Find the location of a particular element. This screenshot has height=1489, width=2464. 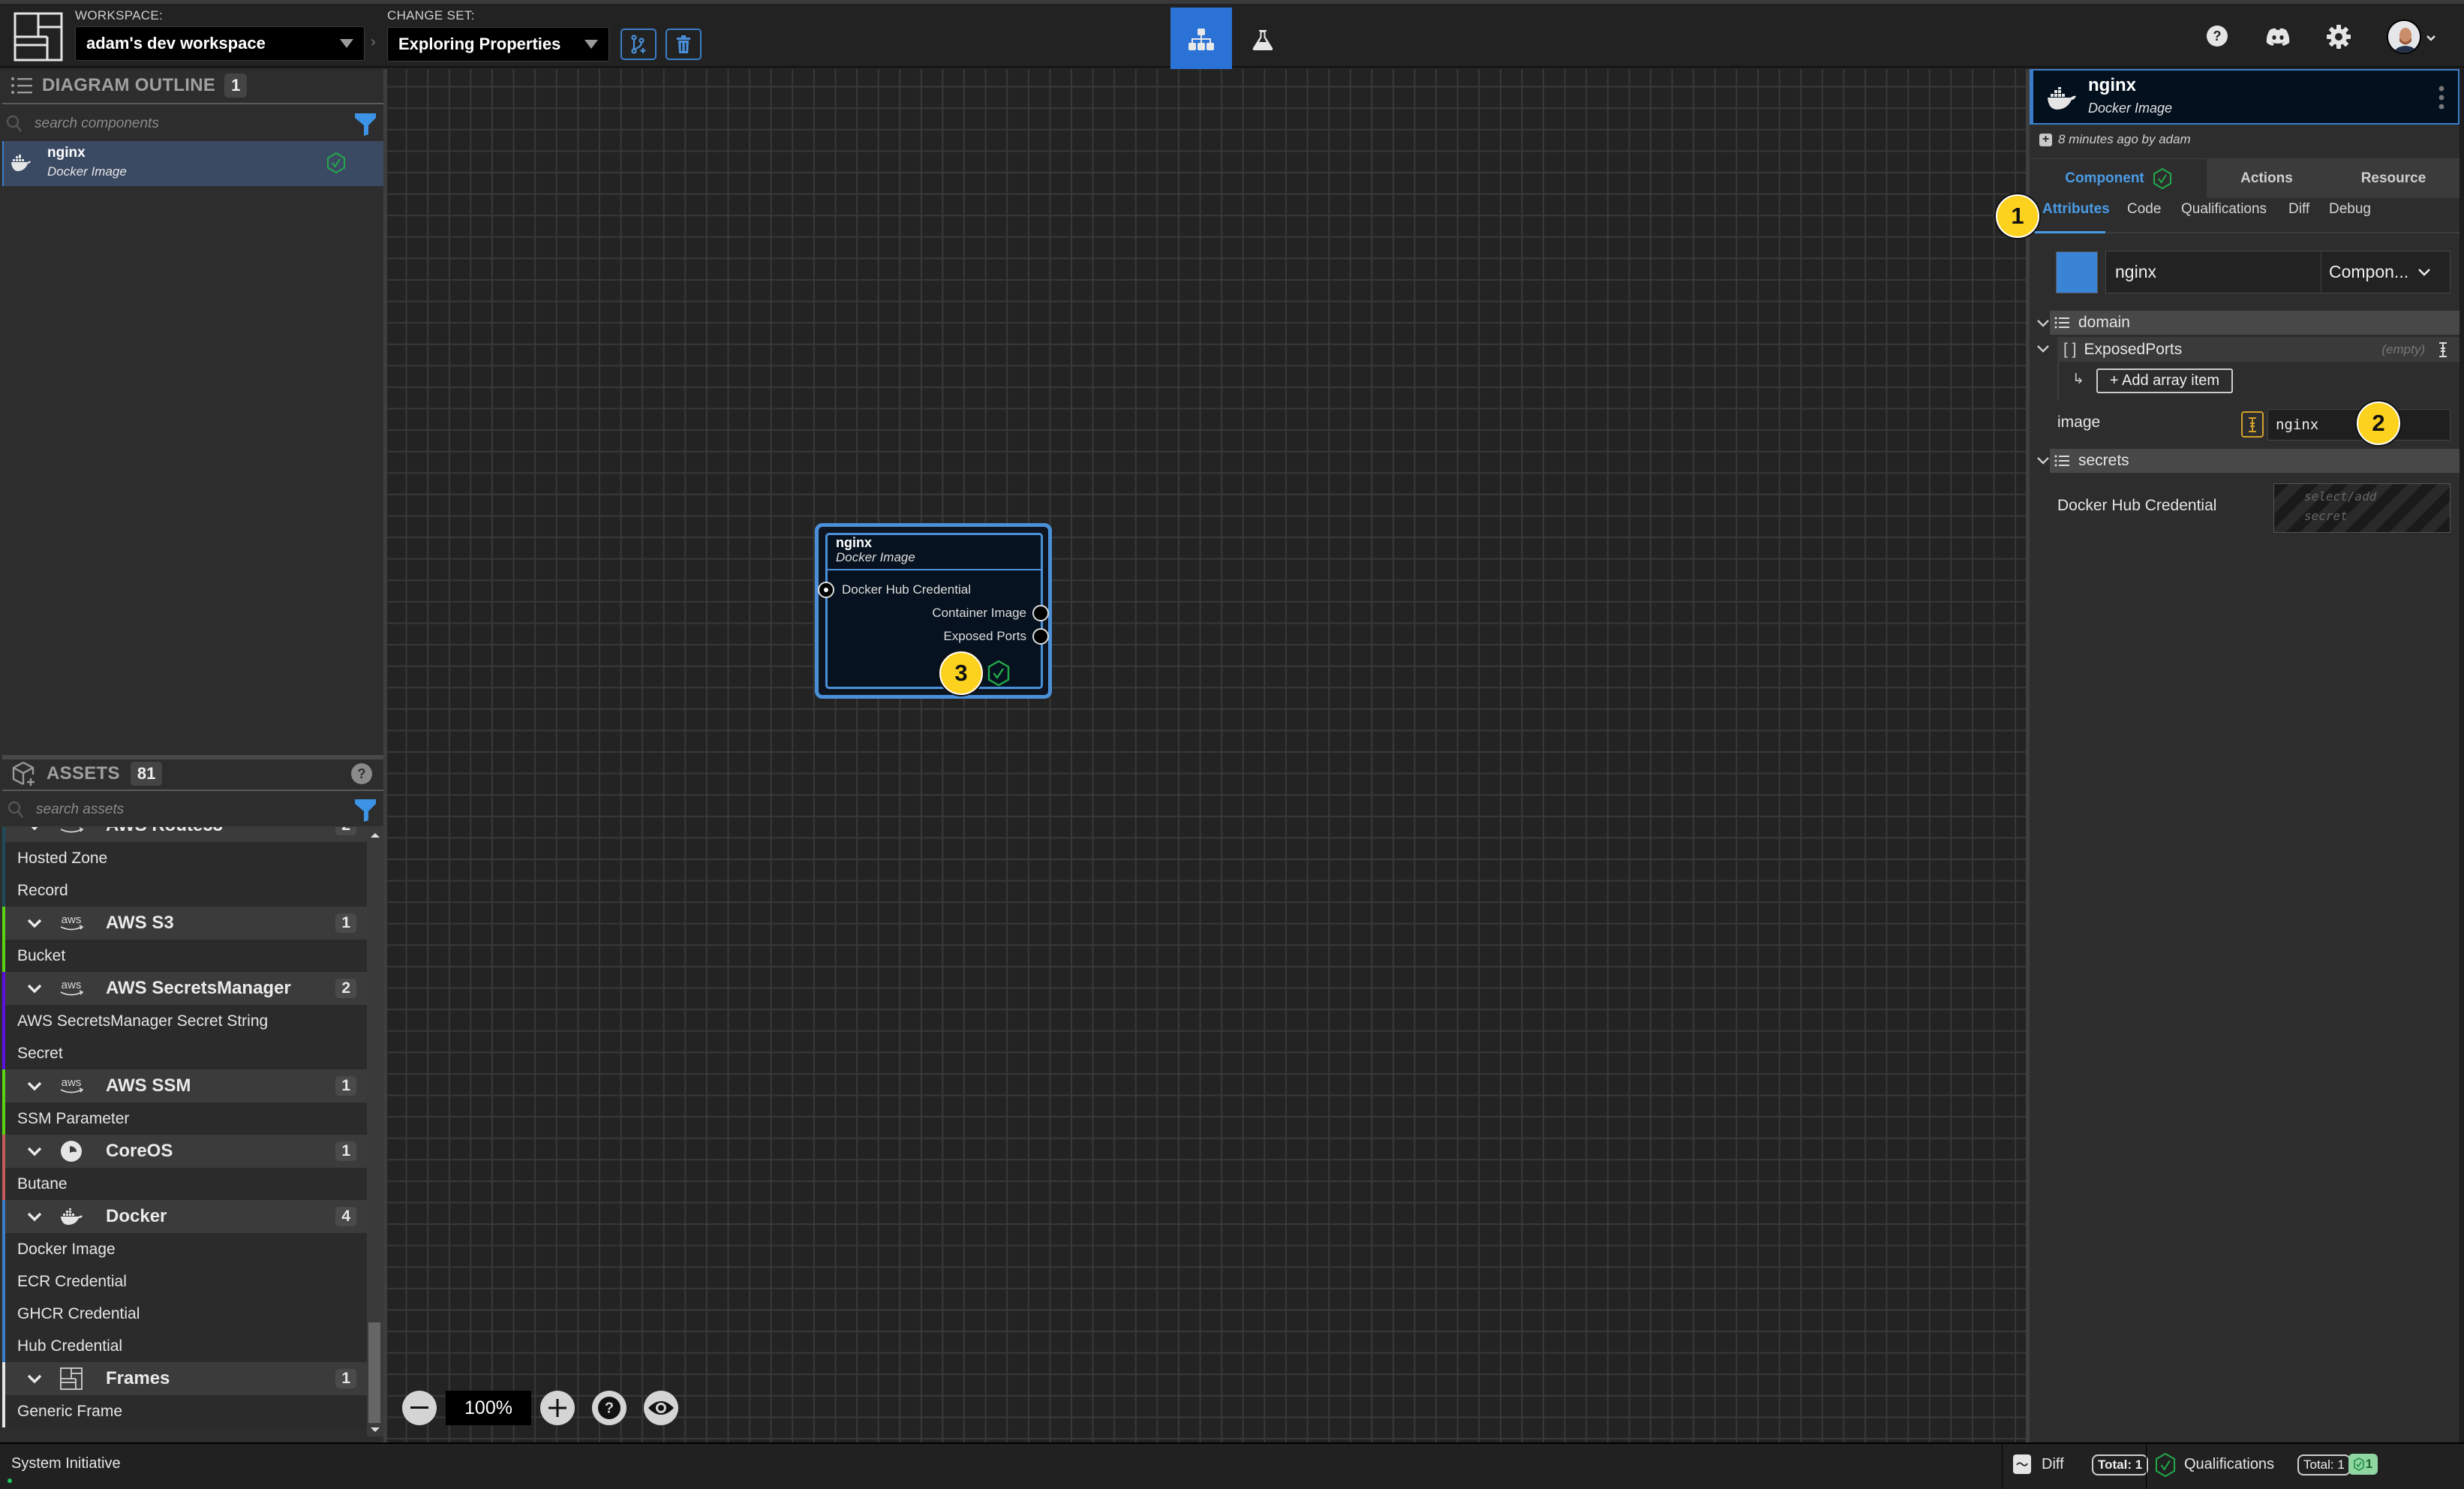

asset-item: Record is located at coordinates (186, 890).